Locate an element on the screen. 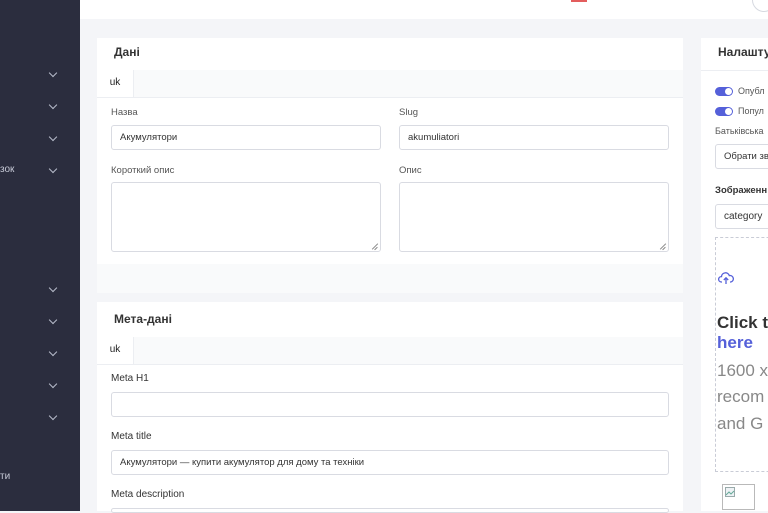 Image resolution: width=768 pixels, height=513 pixels. meta-h1-label: Meta H1 is located at coordinates (130, 378).